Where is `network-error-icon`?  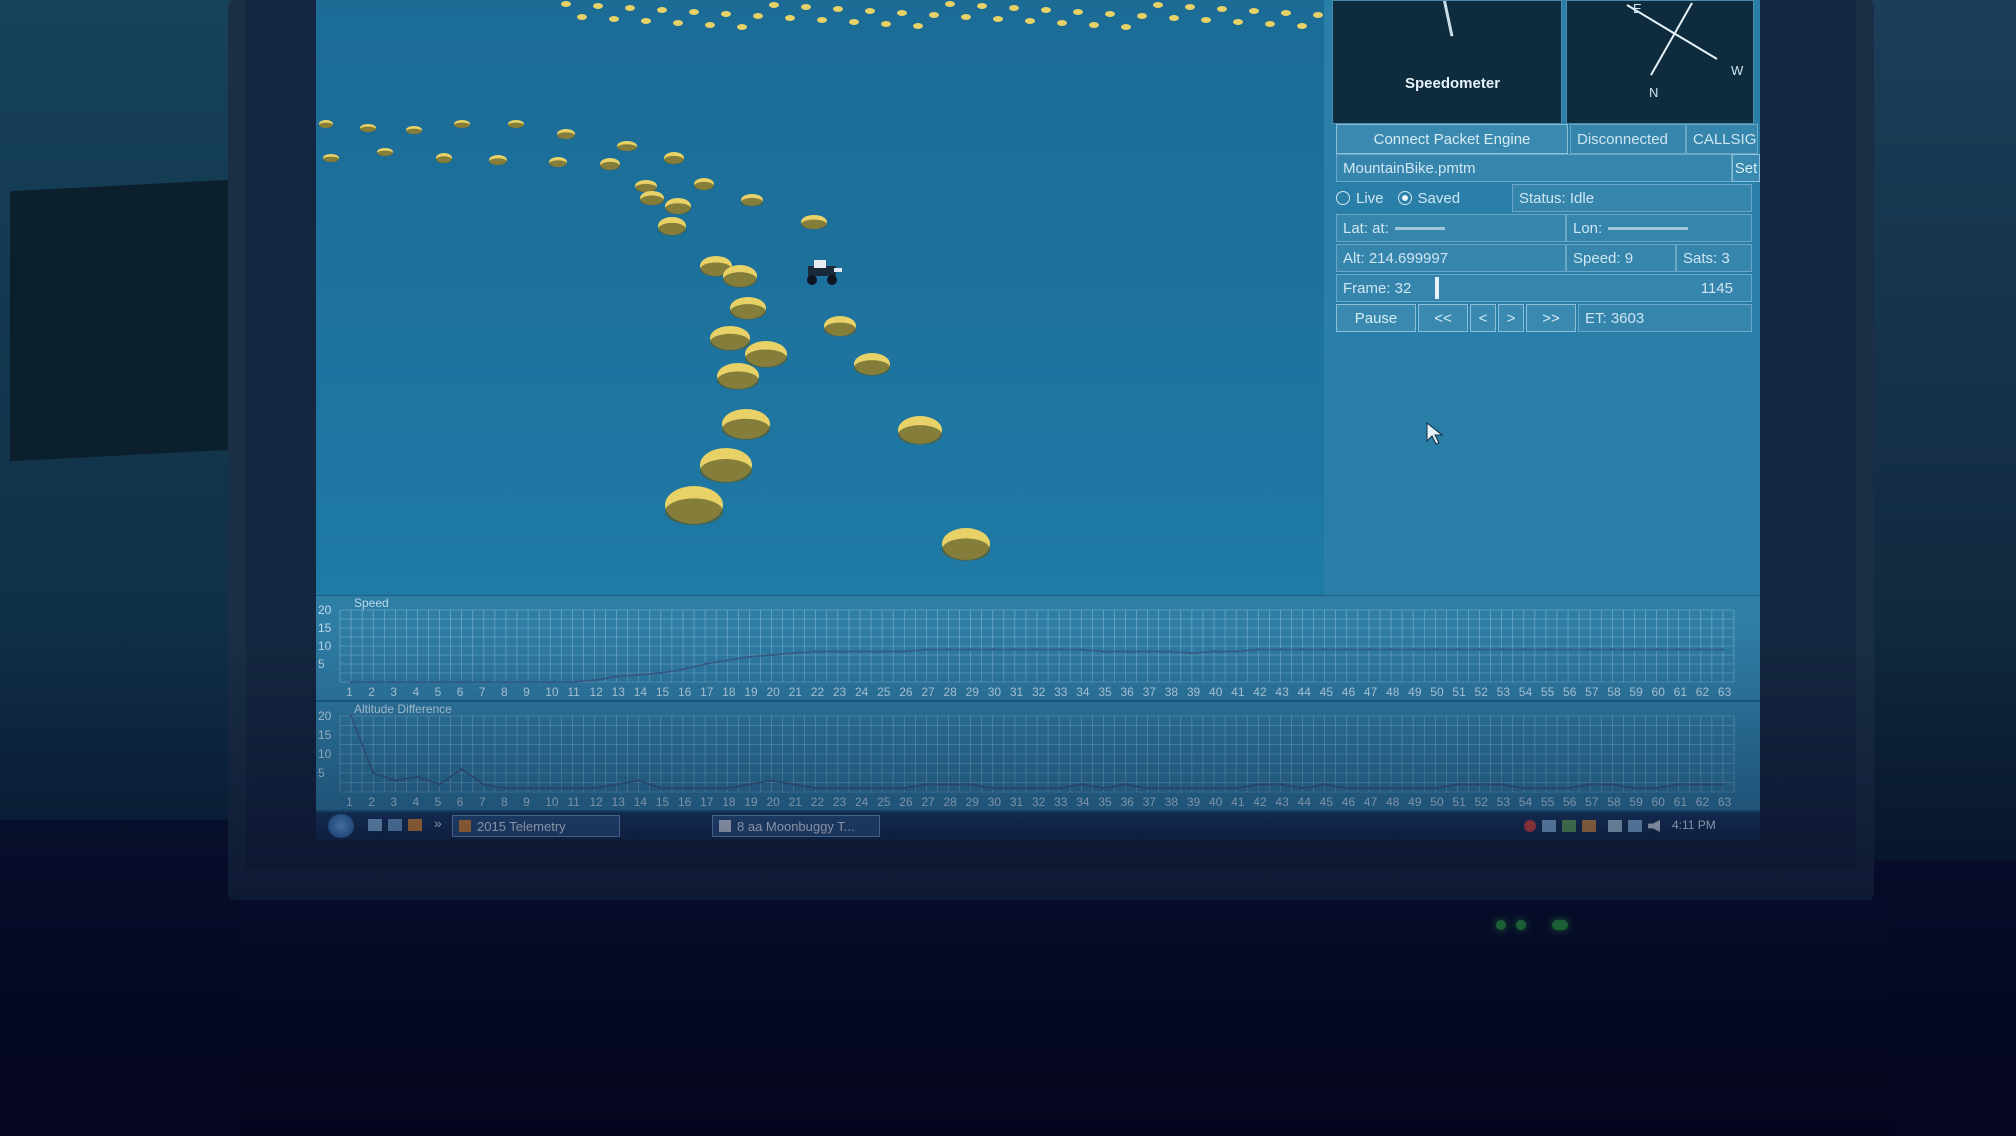
network-error-icon is located at coordinates (1530, 826).